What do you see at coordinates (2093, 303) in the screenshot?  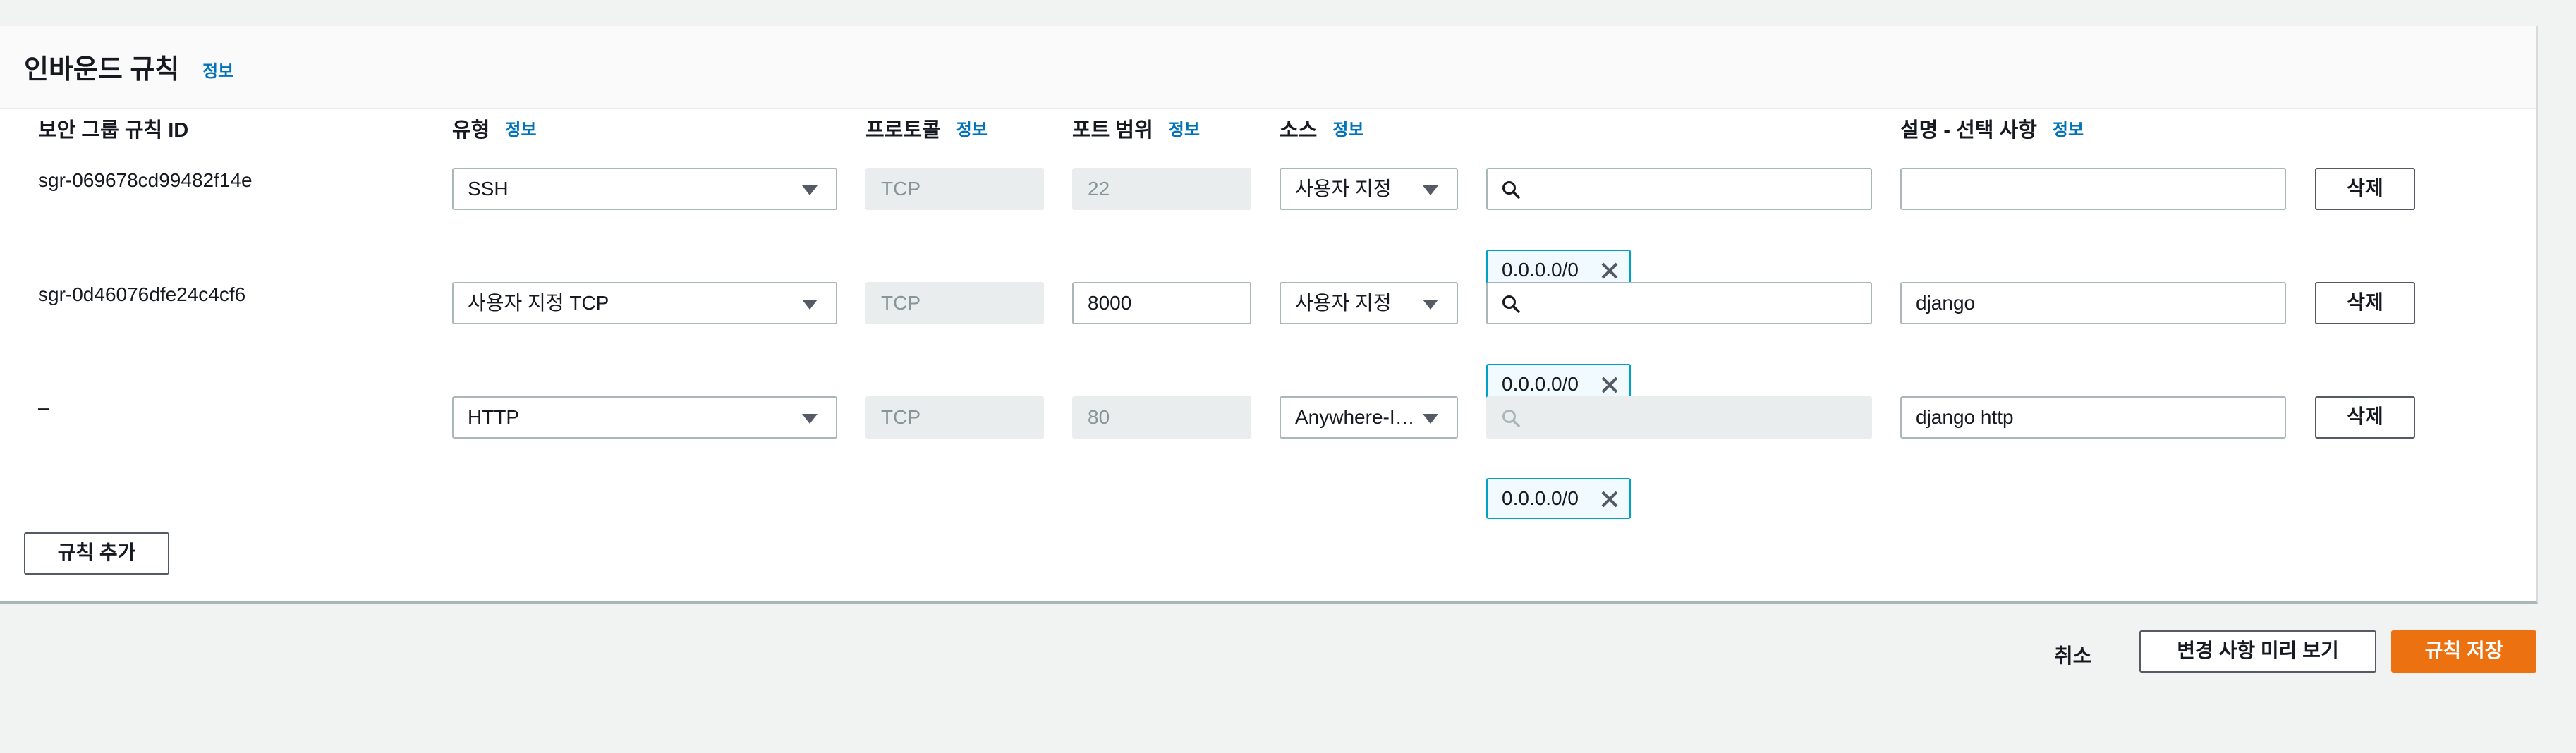 I see `description-input: django` at bounding box center [2093, 303].